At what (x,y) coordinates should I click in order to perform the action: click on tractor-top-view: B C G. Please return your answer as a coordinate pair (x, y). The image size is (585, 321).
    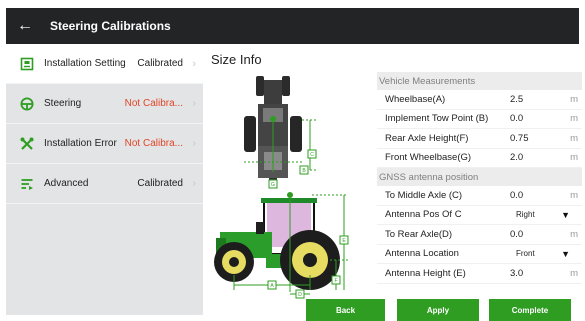
    Looking at the image, I should click on (280, 132).